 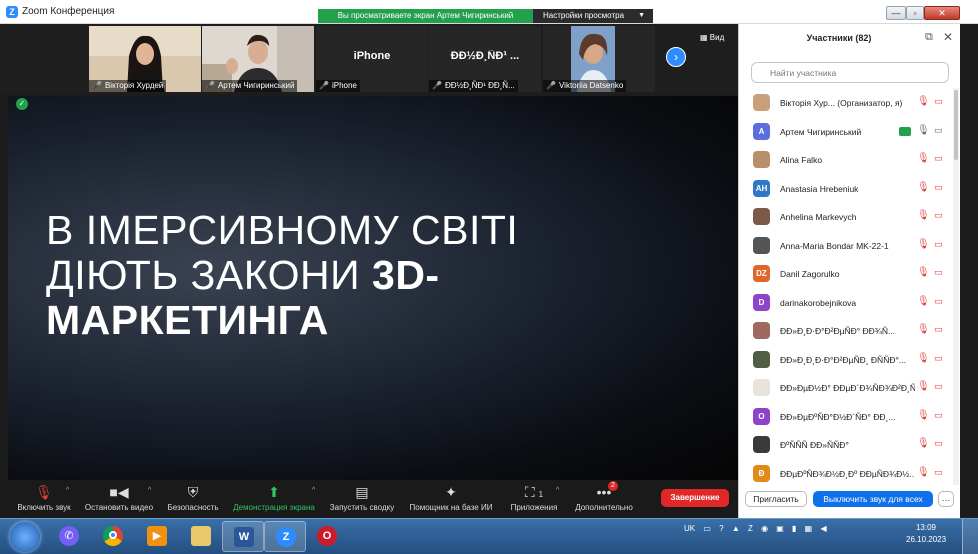 What do you see at coordinates (942, 13) in the screenshot?
I see `close-button: ✕` at bounding box center [942, 13].